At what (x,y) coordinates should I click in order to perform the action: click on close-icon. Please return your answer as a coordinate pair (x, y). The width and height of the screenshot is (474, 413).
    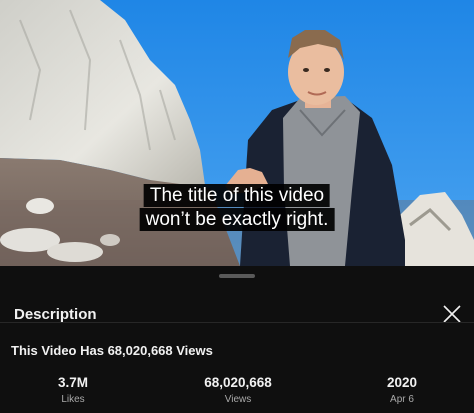
    Looking at the image, I should click on (452, 314).